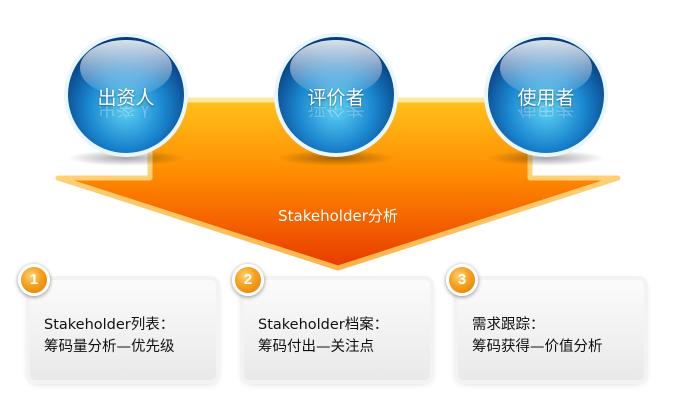 This screenshot has height=407, width=685. I want to click on step-card-3: 3 需求跟踪： 筹码获得—价值分析, so click(545, 322).